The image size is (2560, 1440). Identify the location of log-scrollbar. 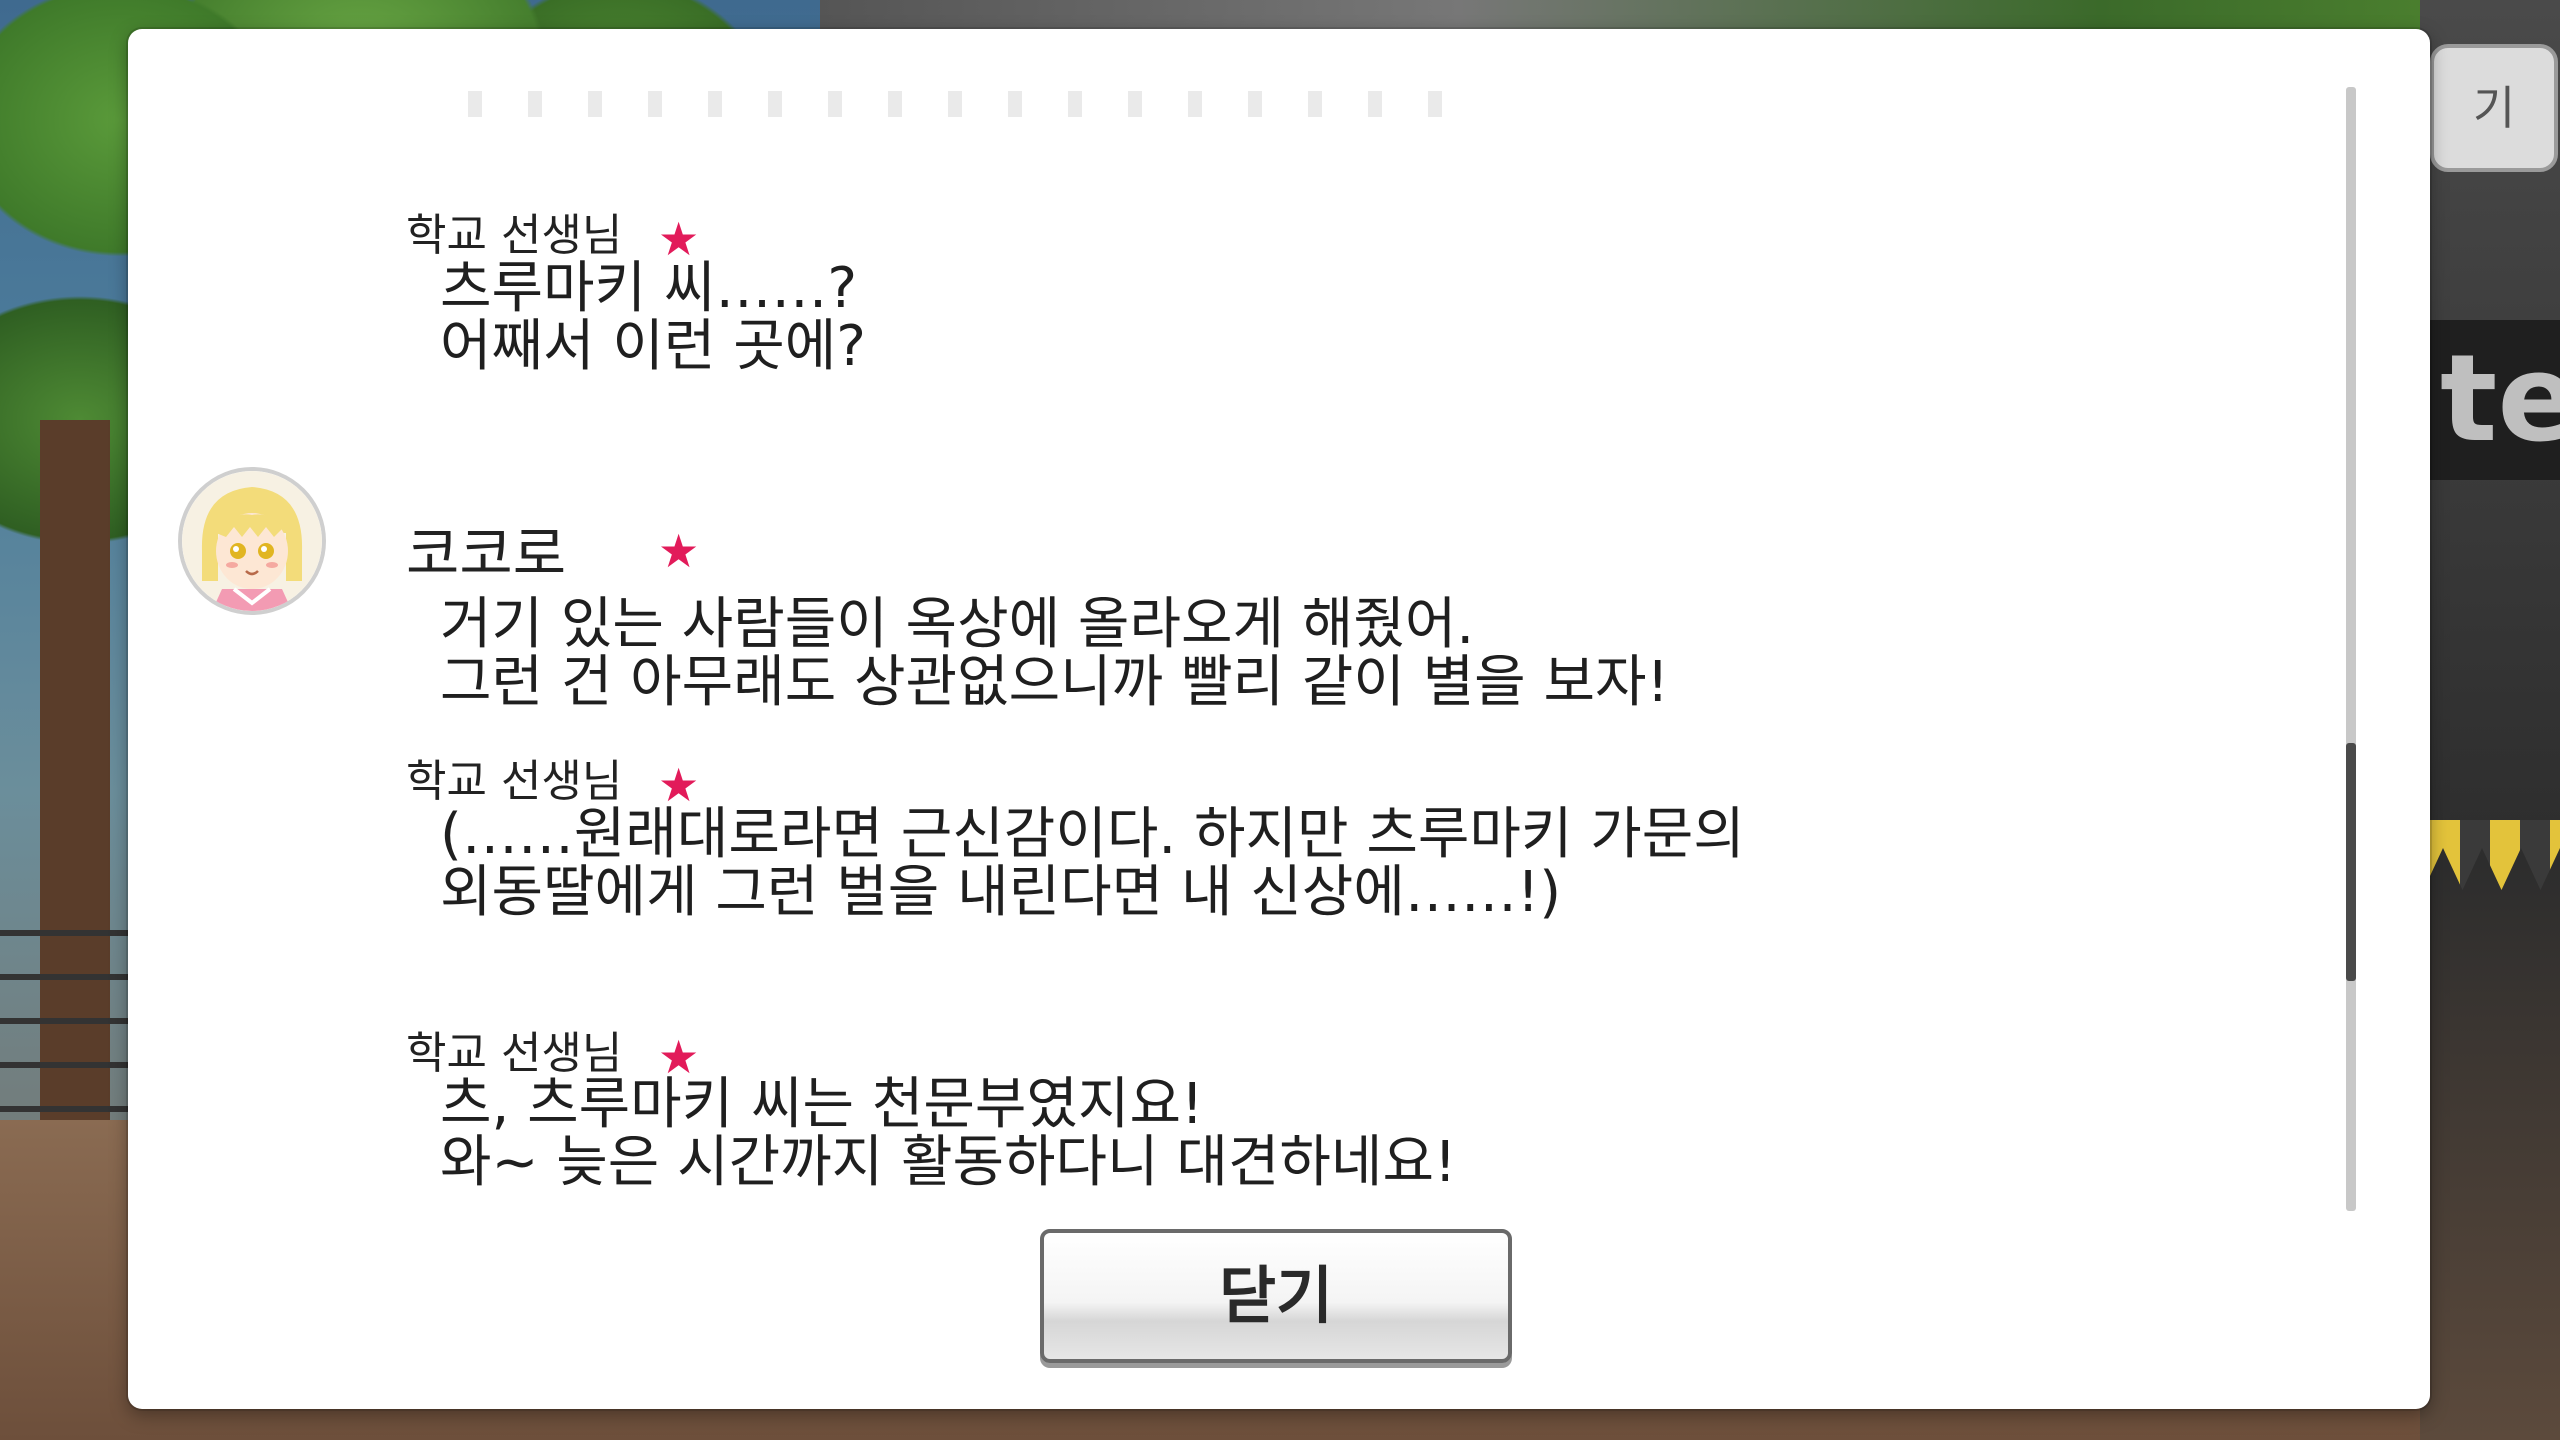
(2351, 649).